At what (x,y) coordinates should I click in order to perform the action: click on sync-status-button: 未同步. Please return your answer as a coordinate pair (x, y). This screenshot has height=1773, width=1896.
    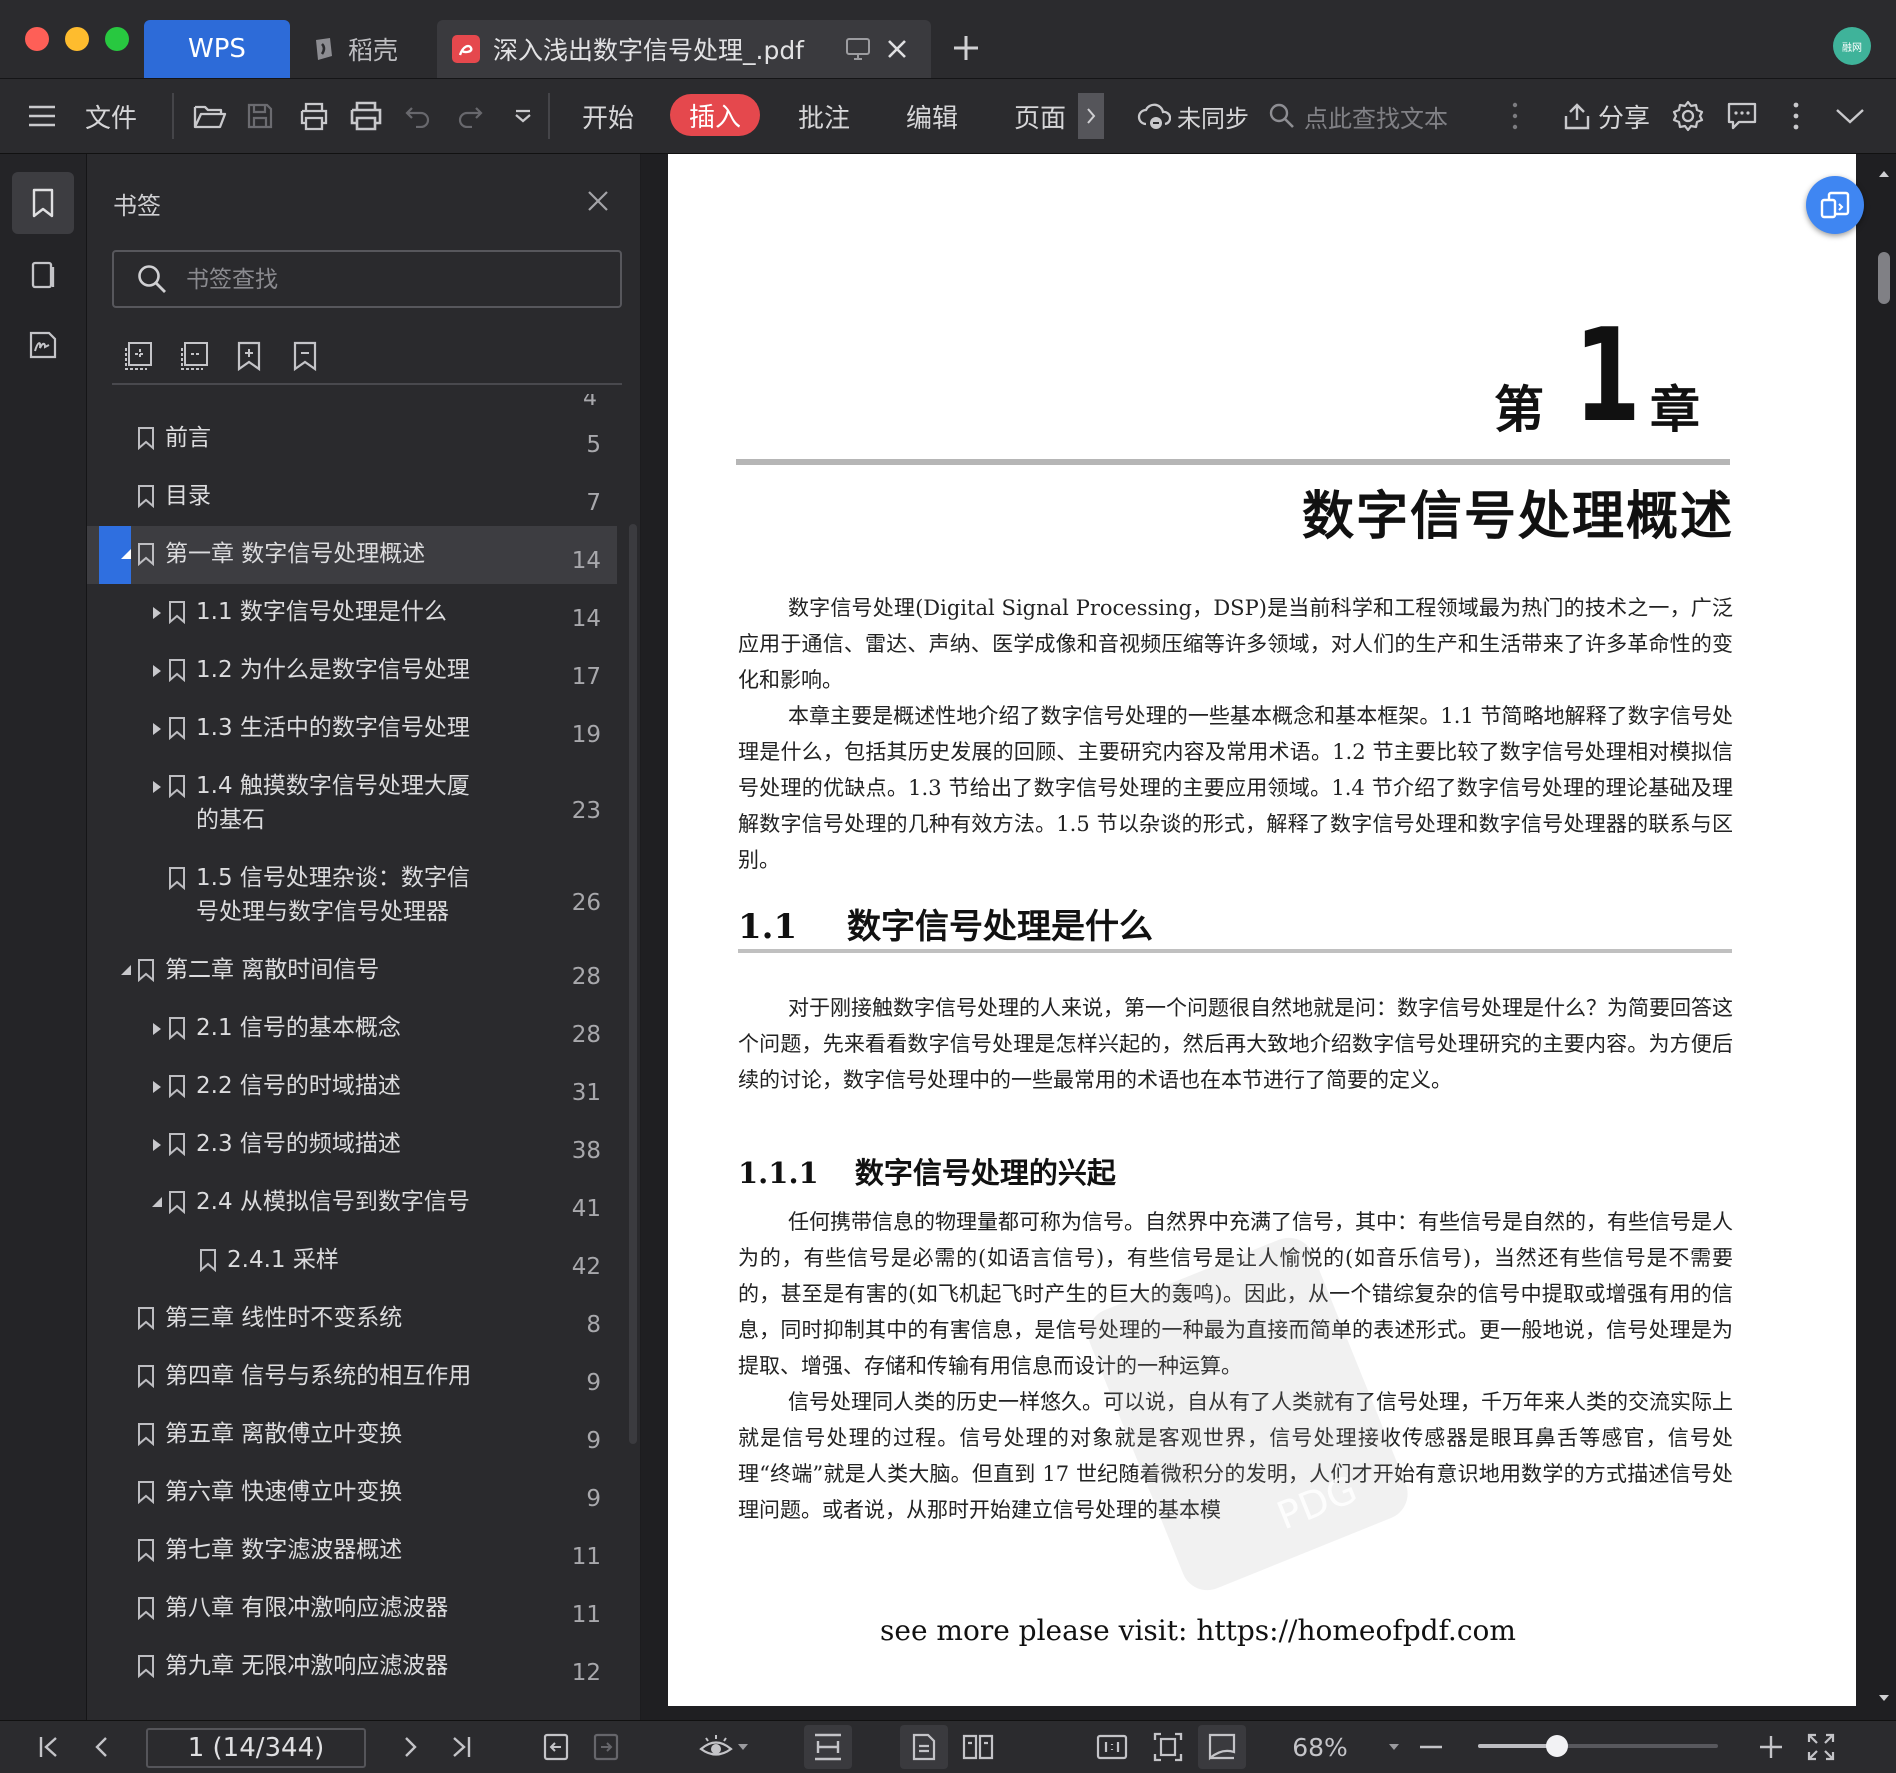
    Looking at the image, I should click on (1193, 116).